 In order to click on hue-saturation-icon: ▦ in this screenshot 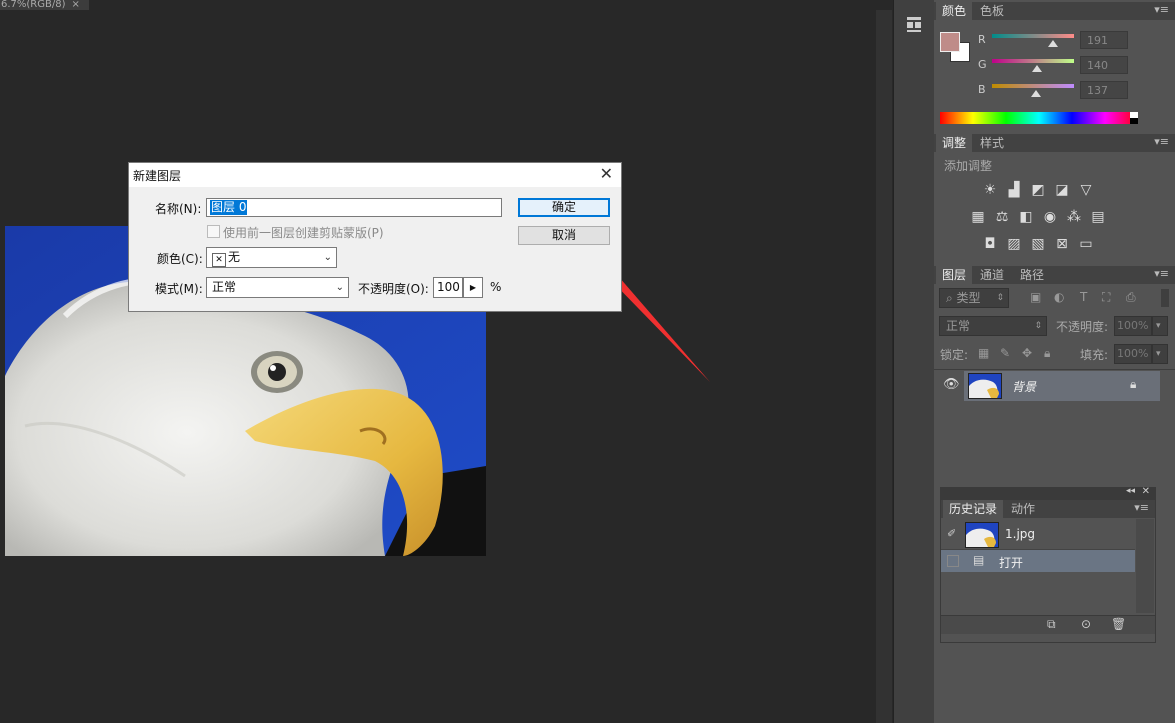, I will do `click(978, 217)`.